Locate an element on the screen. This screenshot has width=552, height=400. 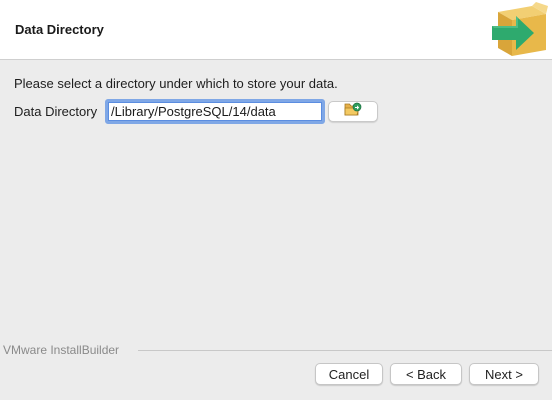
data-directory-label: Data Directory is located at coordinates (56, 111).